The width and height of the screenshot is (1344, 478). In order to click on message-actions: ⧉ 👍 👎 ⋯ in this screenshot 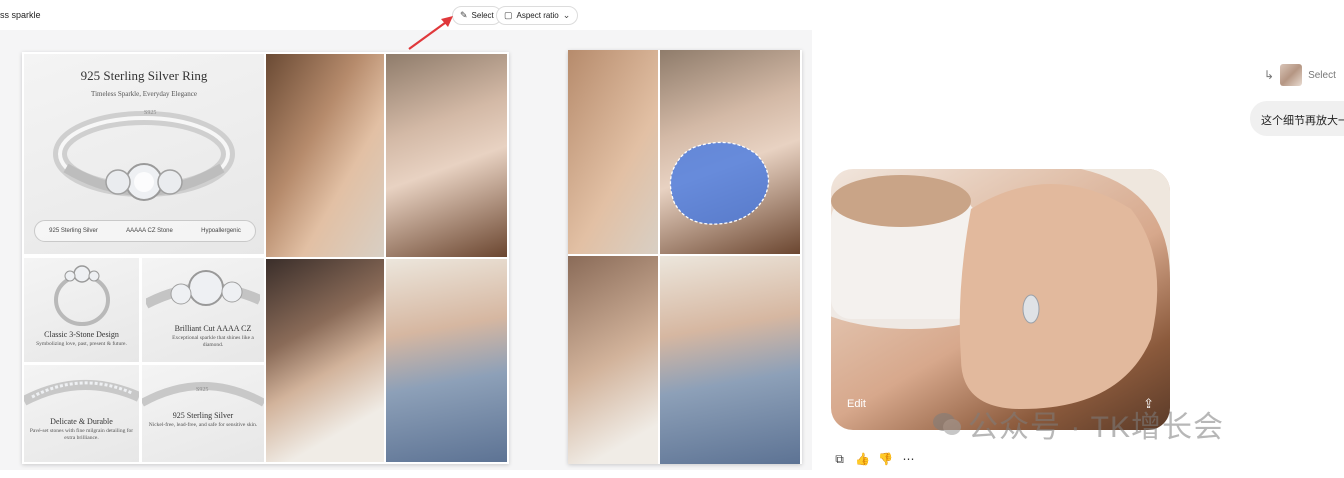, I will do `click(874, 459)`.